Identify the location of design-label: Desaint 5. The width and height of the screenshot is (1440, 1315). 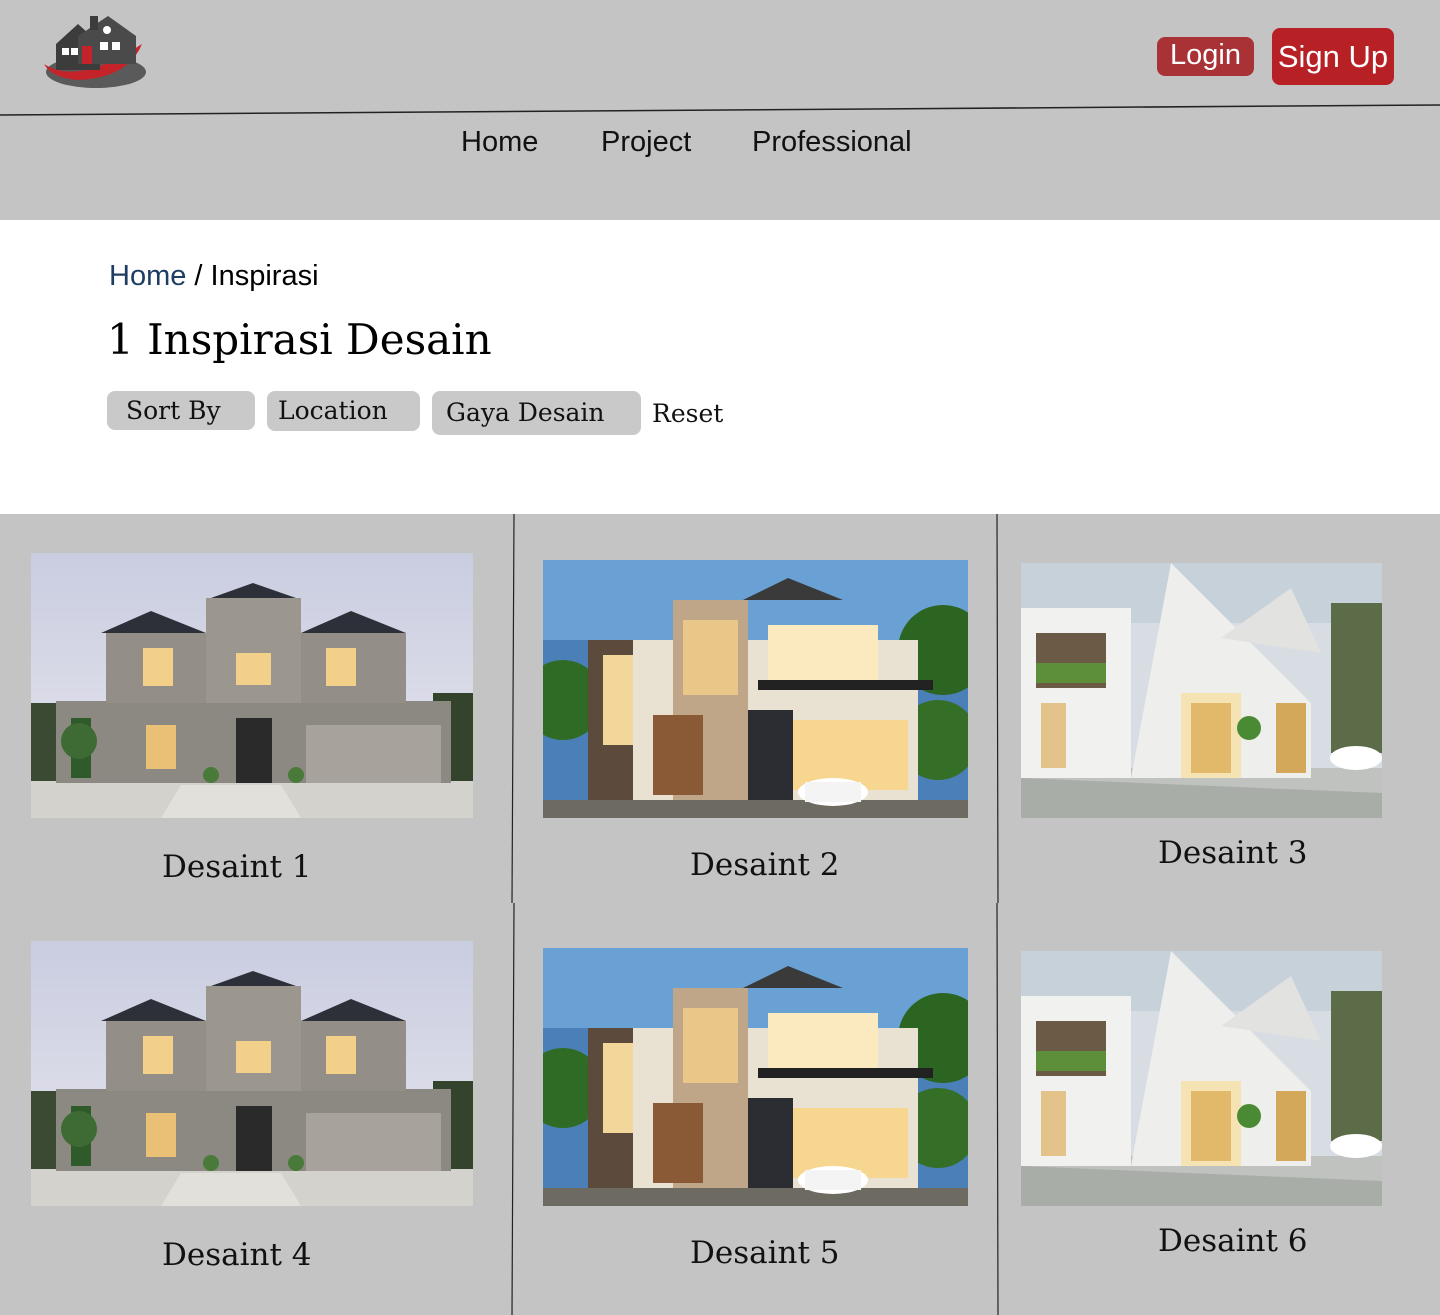
(765, 1253).